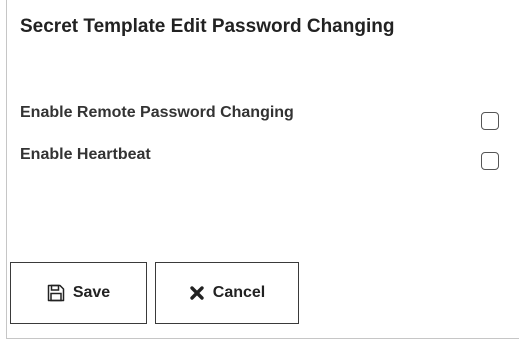 This screenshot has width=519, height=341. Describe the element at coordinates (490, 121) in the screenshot. I see `remote-password-changing-checkbox` at that location.